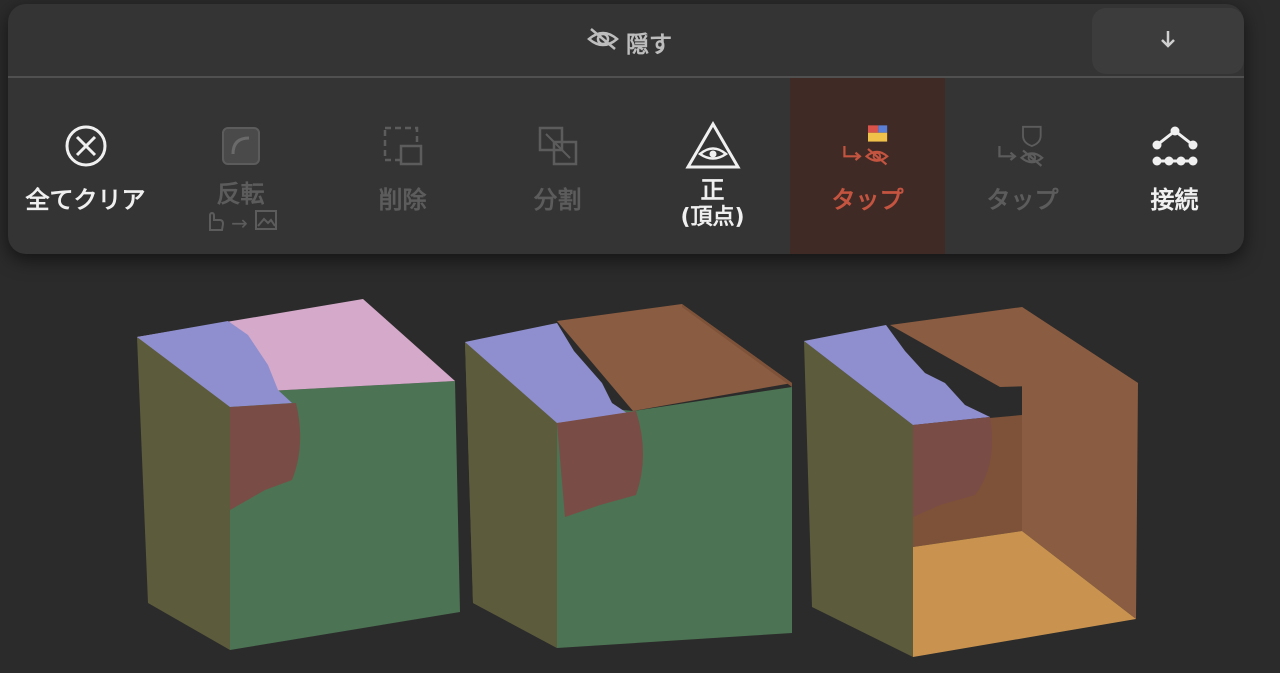  I want to click on tap-mask-button: タップ, so click(1022, 166).